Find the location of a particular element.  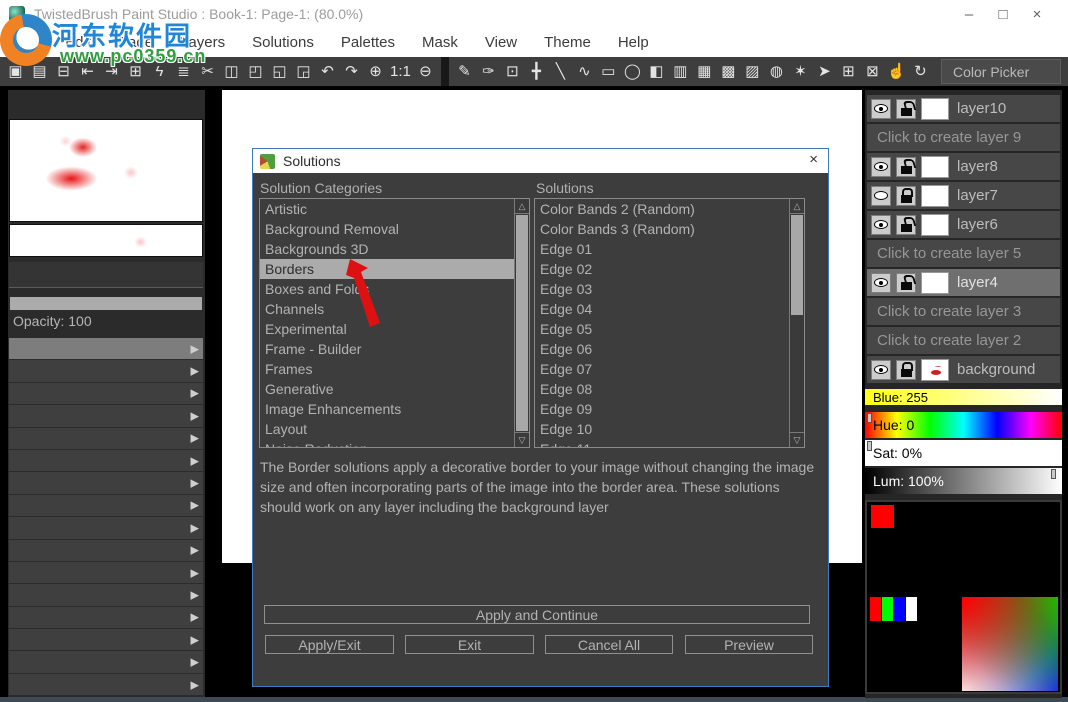

menu-item: Palettes is located at coordinates (368, 42).